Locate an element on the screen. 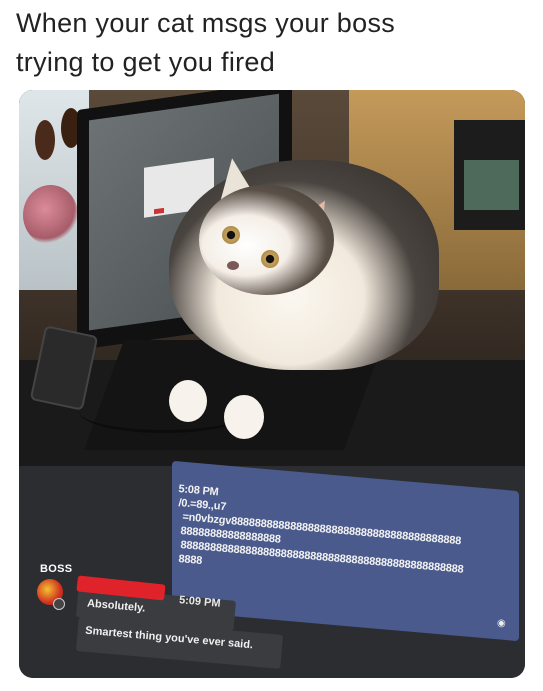 Image resolution: width=543 pixels, height=691 pixels. avatar-badge-icon is located at coordinates (59, 604).